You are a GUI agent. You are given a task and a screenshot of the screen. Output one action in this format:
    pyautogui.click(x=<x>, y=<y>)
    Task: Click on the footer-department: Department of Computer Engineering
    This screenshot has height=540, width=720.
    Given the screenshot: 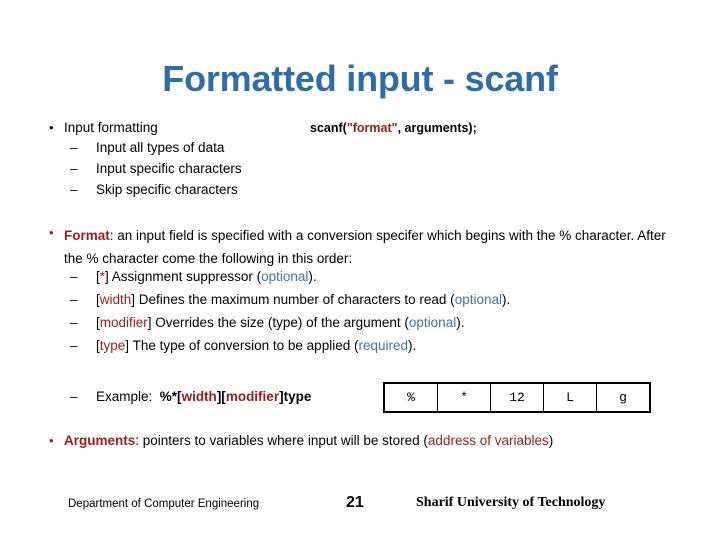 What is the action you would take?
    pyautogui.click(x=164, y=504)
    